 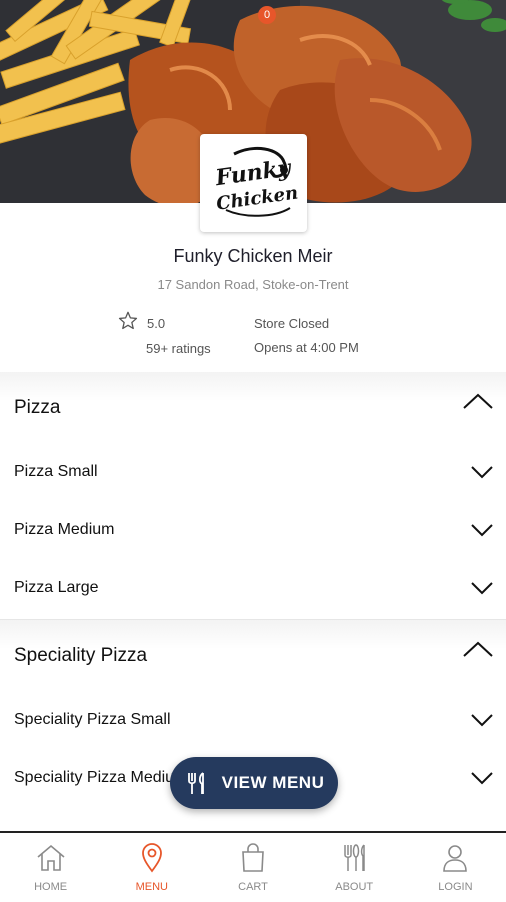 What do you see at coordinates (253, 722) in the screenshot?
I see `subcategory-row: Speciality Pizza Small` at bounding box center [253, 722].